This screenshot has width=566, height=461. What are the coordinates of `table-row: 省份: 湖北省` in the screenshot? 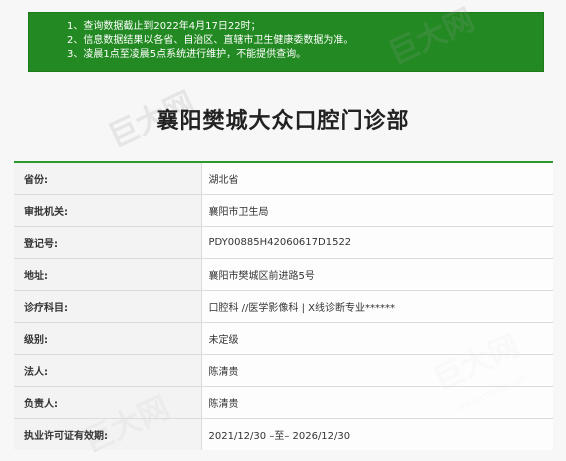 It's located at (283, 178).